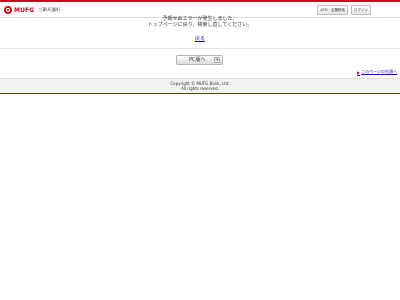 The height and width of the screenshot is (300, 400). Describe the element at coordinates (361, 10) in the screenshot. I see `login-button: ログイン` at that location.